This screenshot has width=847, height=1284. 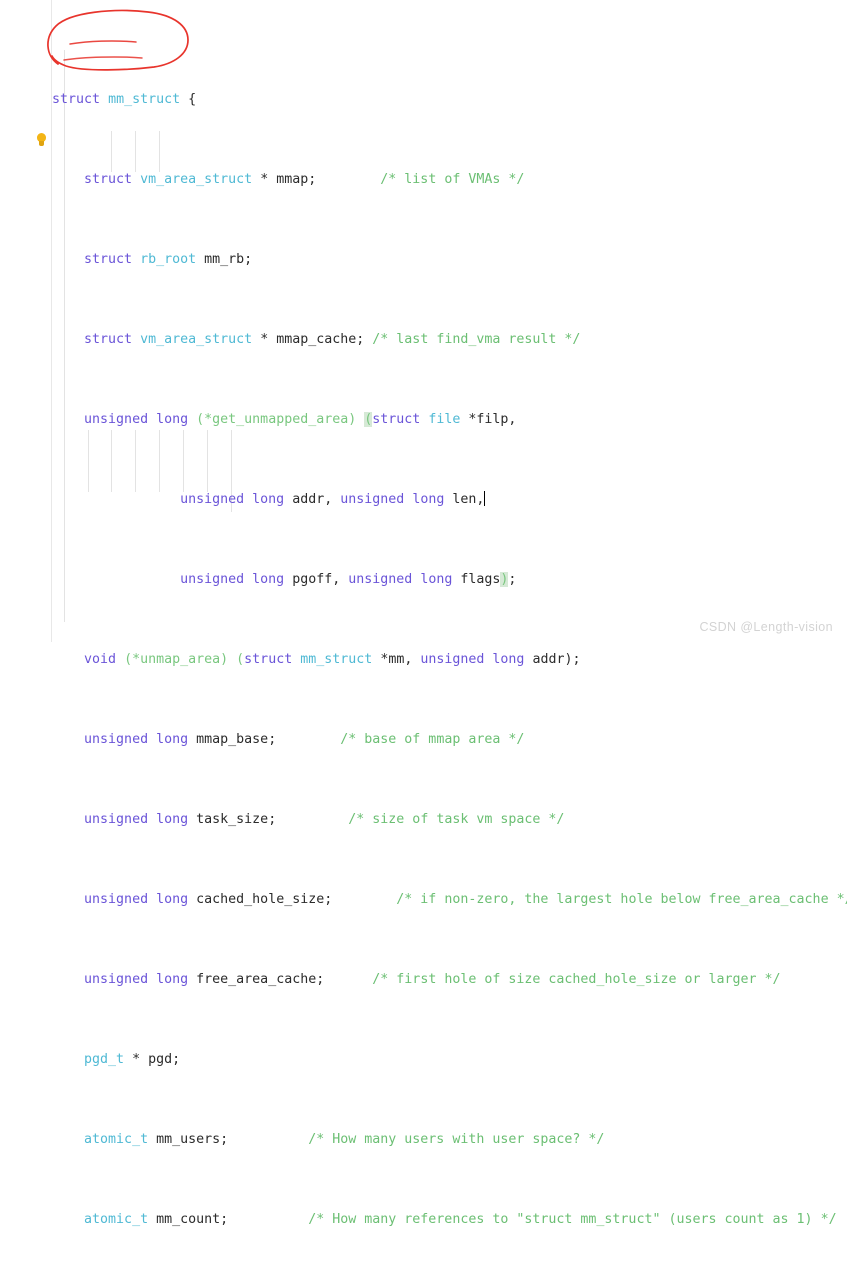 I want to click on token-identifier: * mmap;, so click(x=288, y=179).